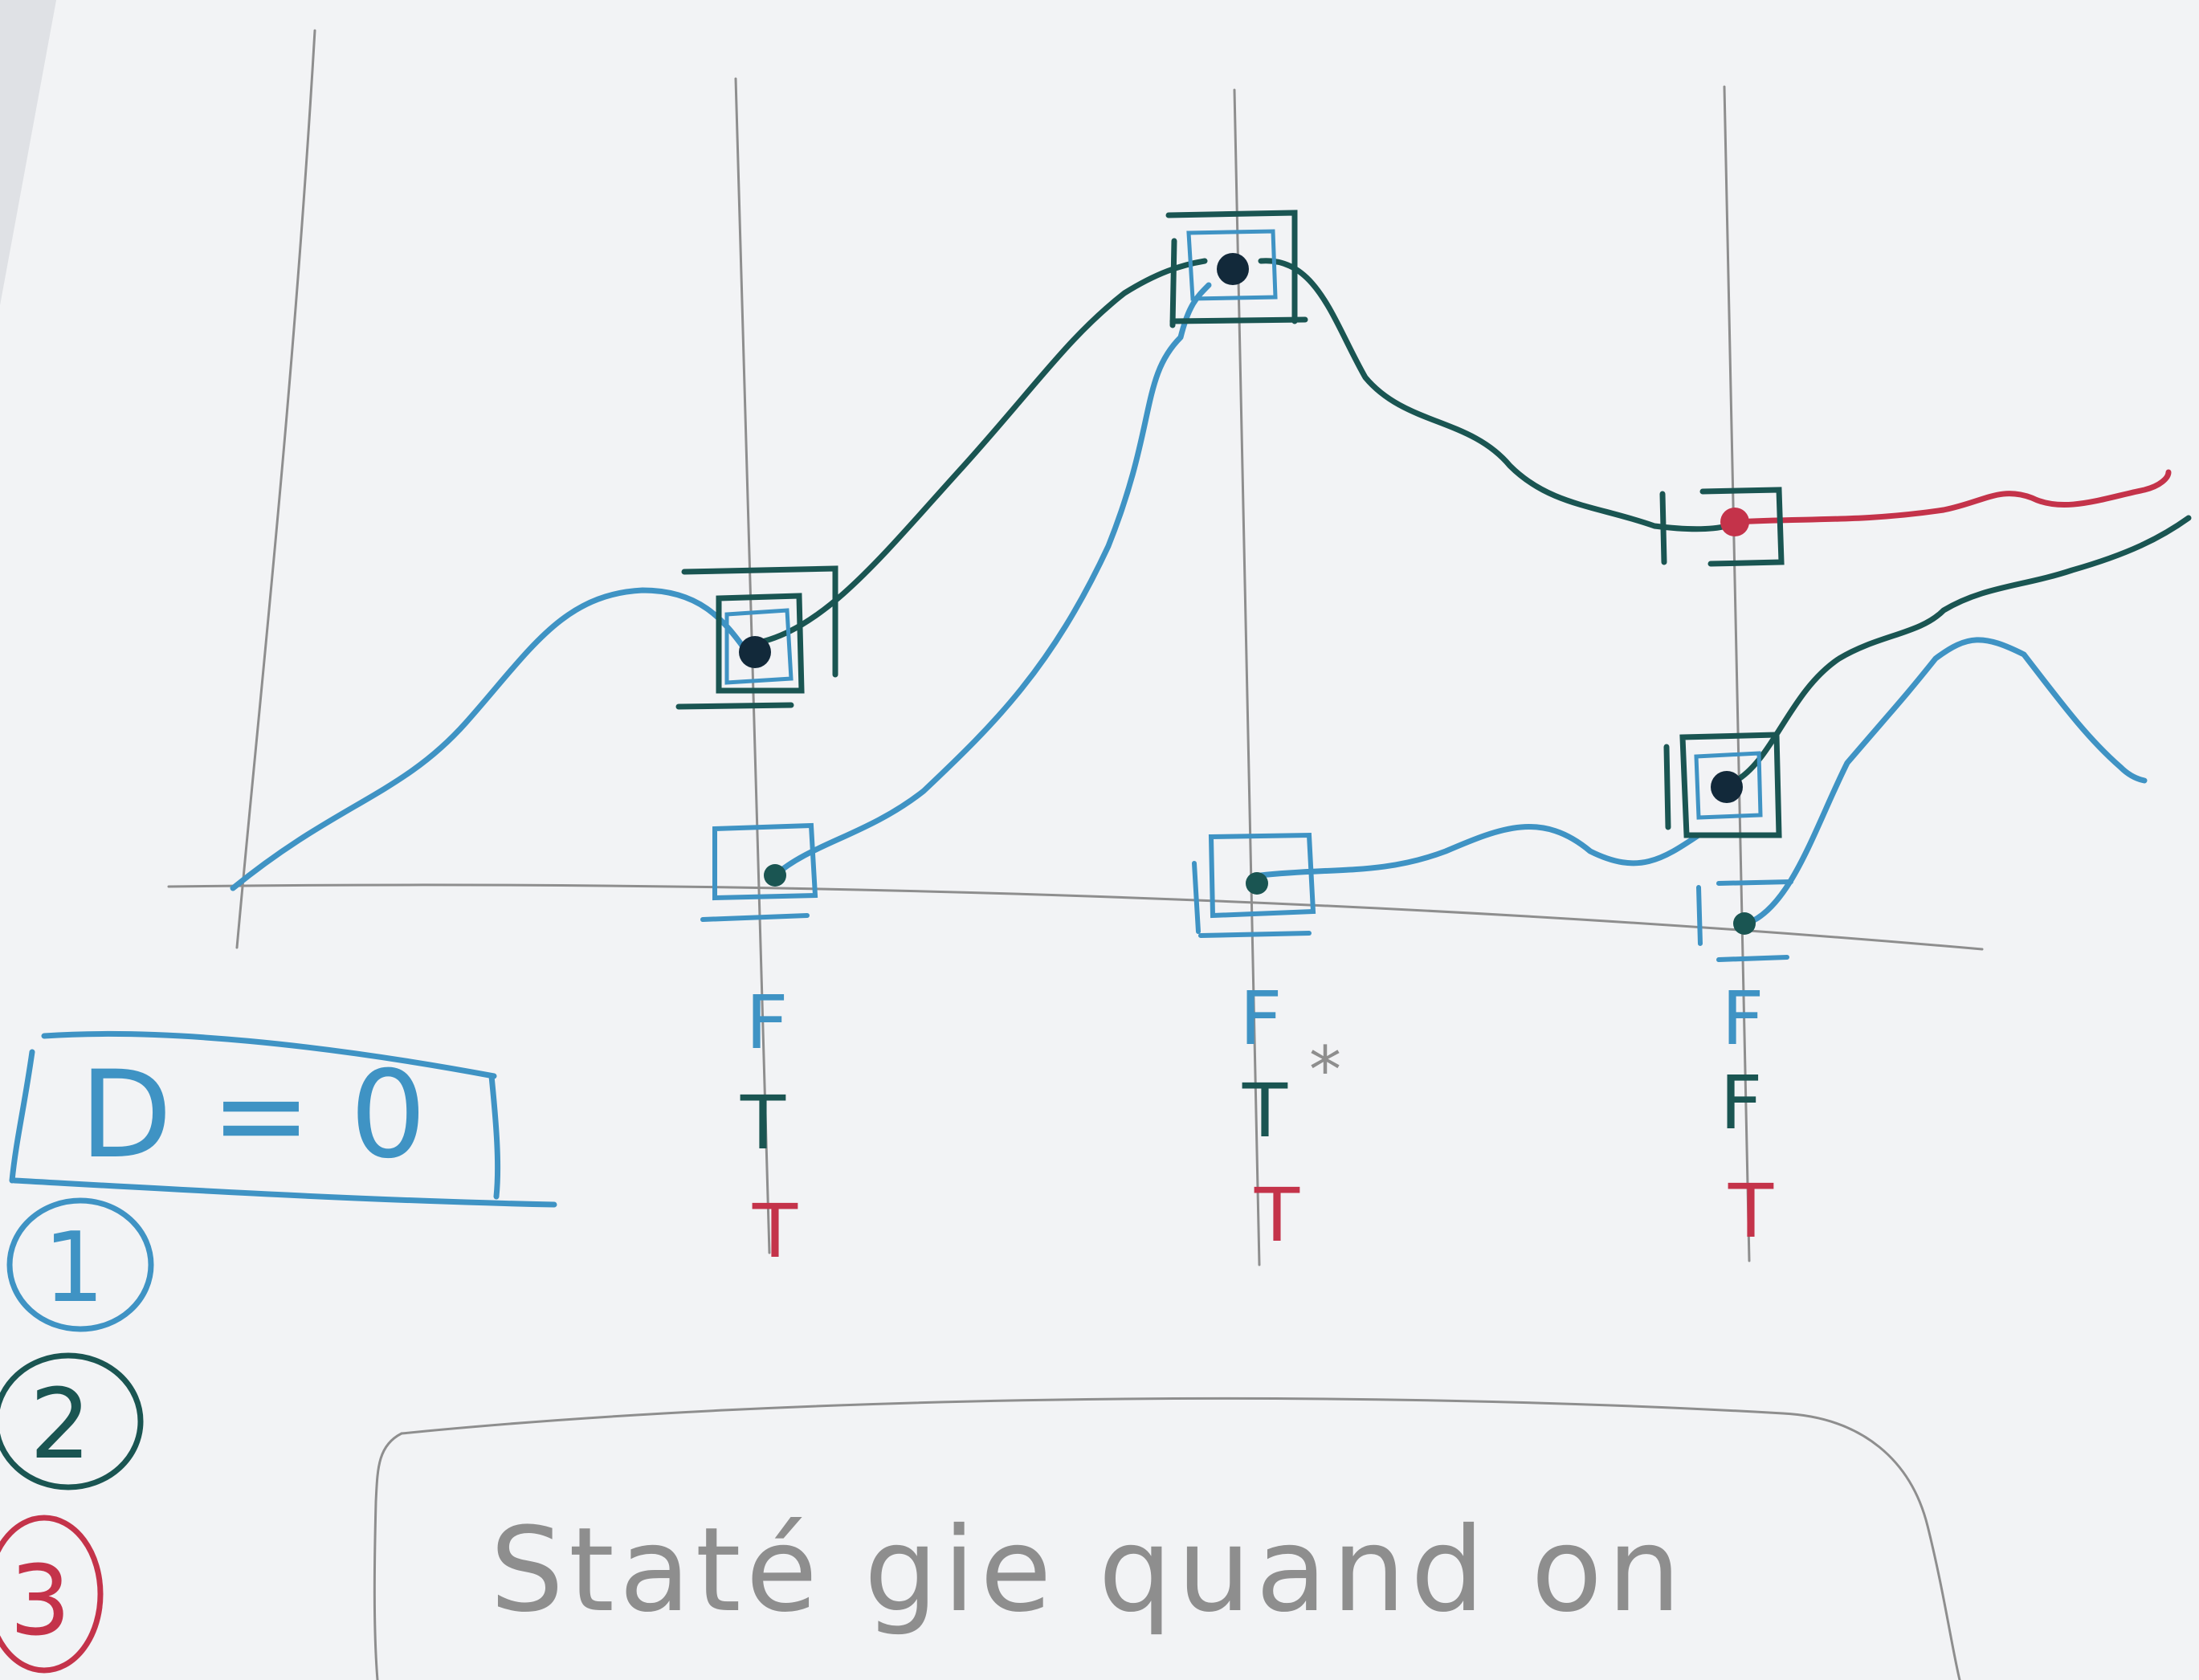 The width and height of the screenshot is (2199, 1680). What do you see at coordinates (253, 1115) in the screenshot?
I see `legend-title: D = 0` at bounding box center [253, 1115].